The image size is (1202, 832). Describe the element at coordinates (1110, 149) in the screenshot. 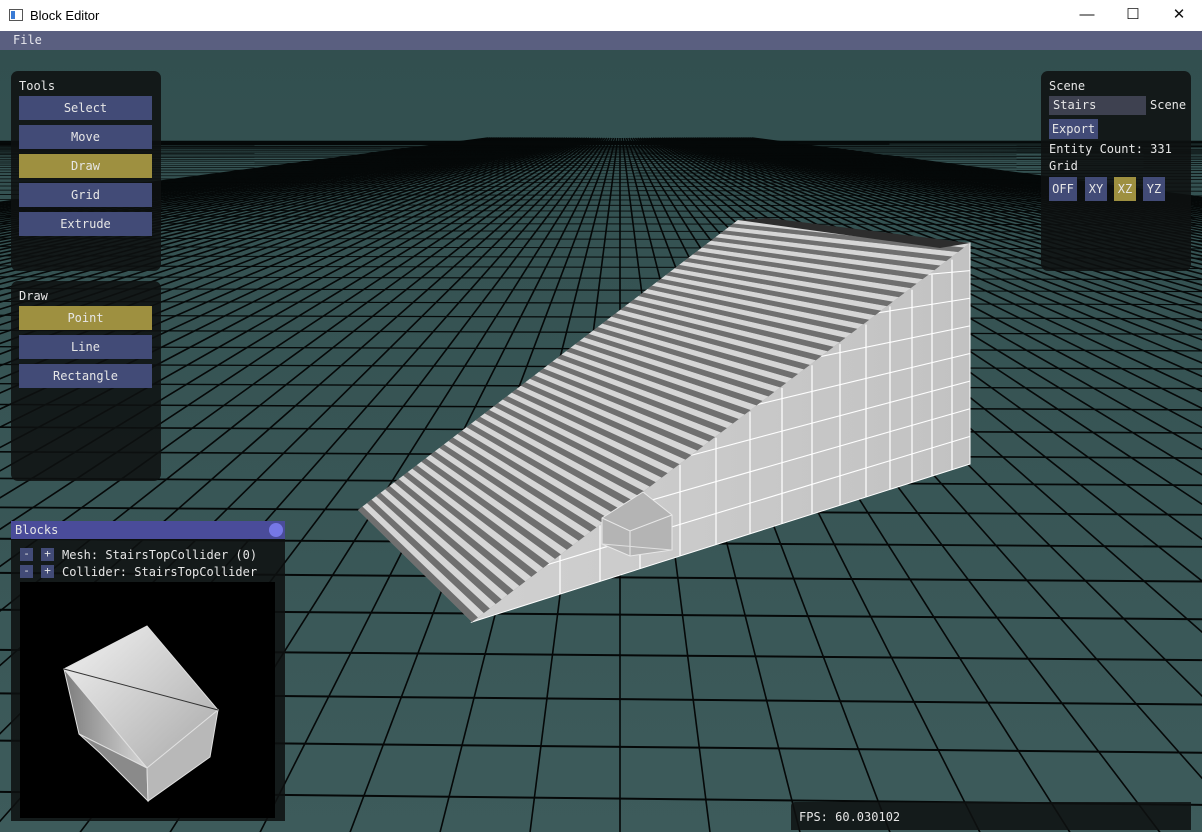

I see `entity-count: Entity Count: 331` at that location.